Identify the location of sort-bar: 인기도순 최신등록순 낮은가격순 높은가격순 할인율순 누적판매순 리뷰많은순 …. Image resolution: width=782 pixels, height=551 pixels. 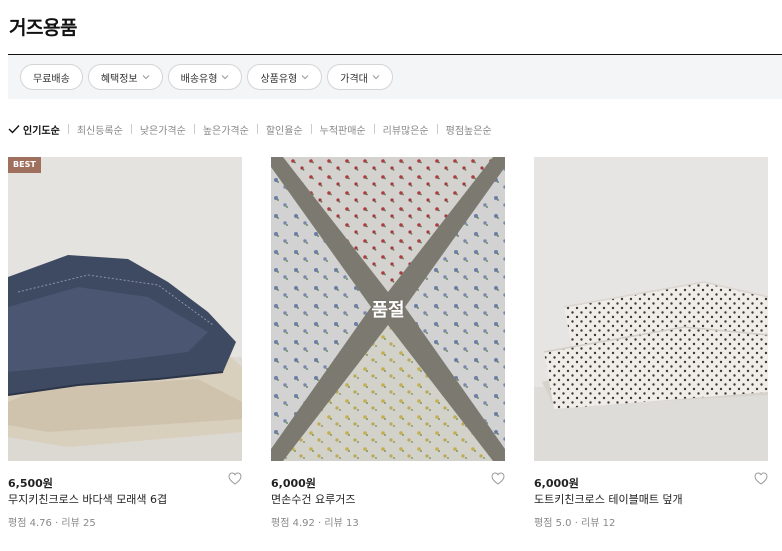
(250, 129).